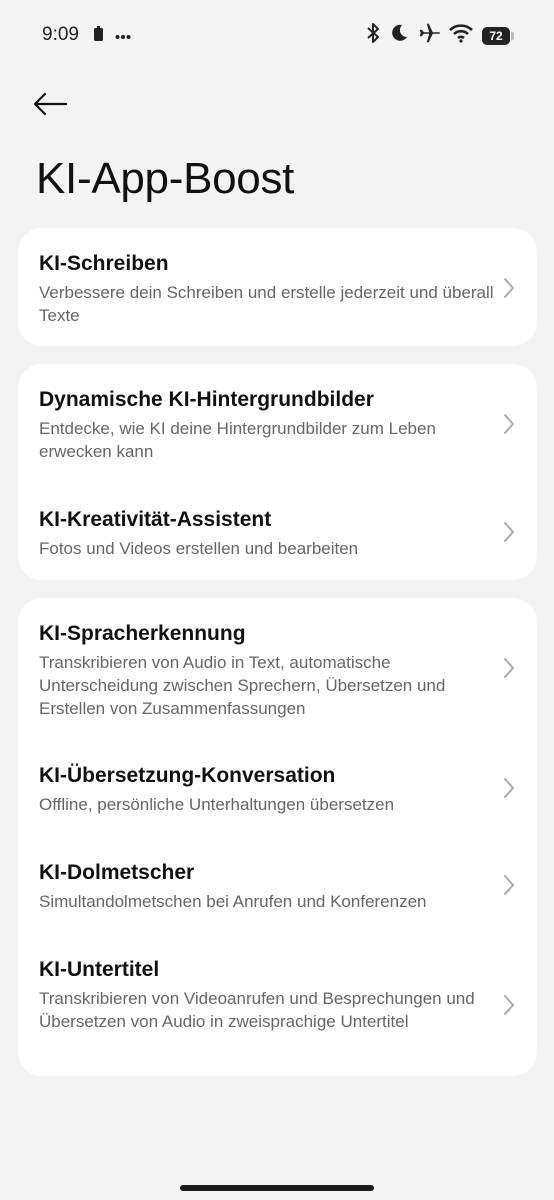 The height and width of the screenshot is (1200, 554). I want to click on wifi-icon, so click(461, 35).